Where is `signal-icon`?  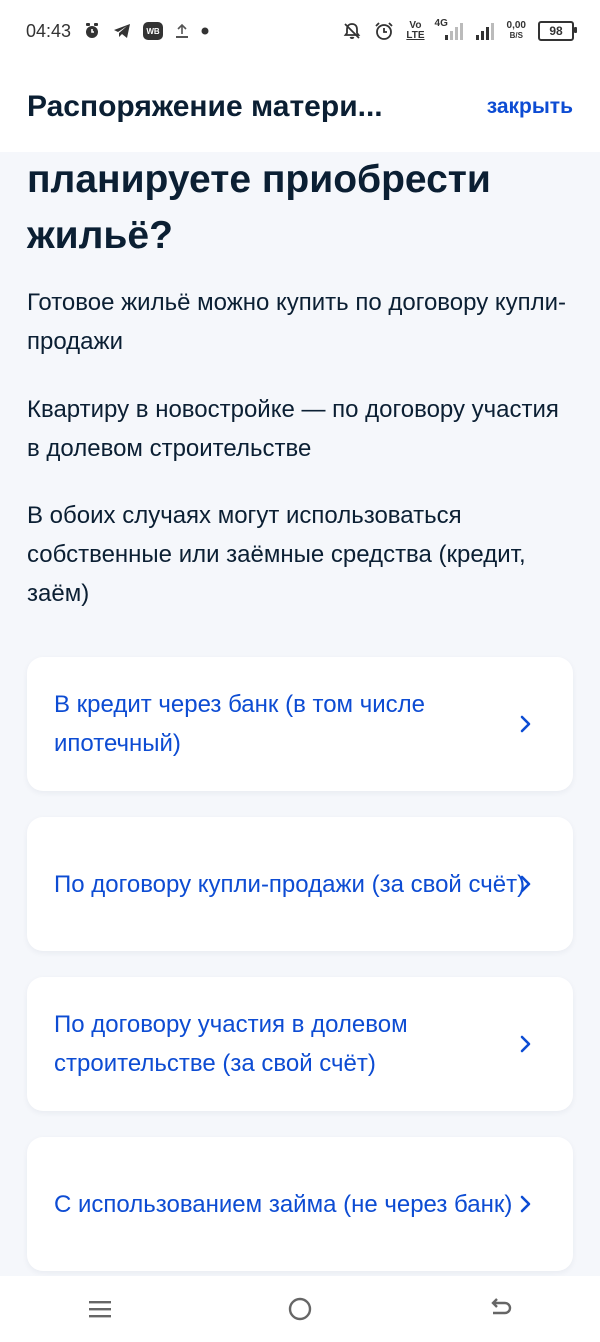
signal-icon is located at coordinates (485, 31).